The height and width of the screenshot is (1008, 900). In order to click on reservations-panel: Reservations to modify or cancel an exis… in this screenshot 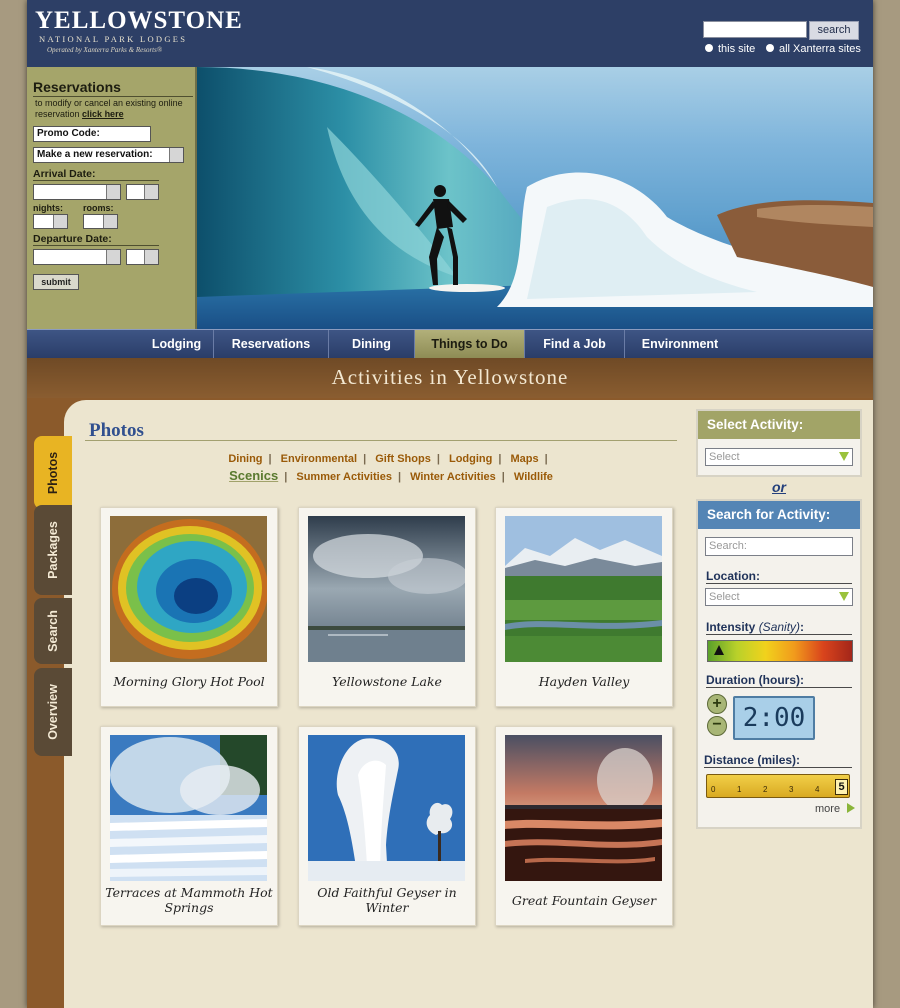, I will do `click(112, 198)`.